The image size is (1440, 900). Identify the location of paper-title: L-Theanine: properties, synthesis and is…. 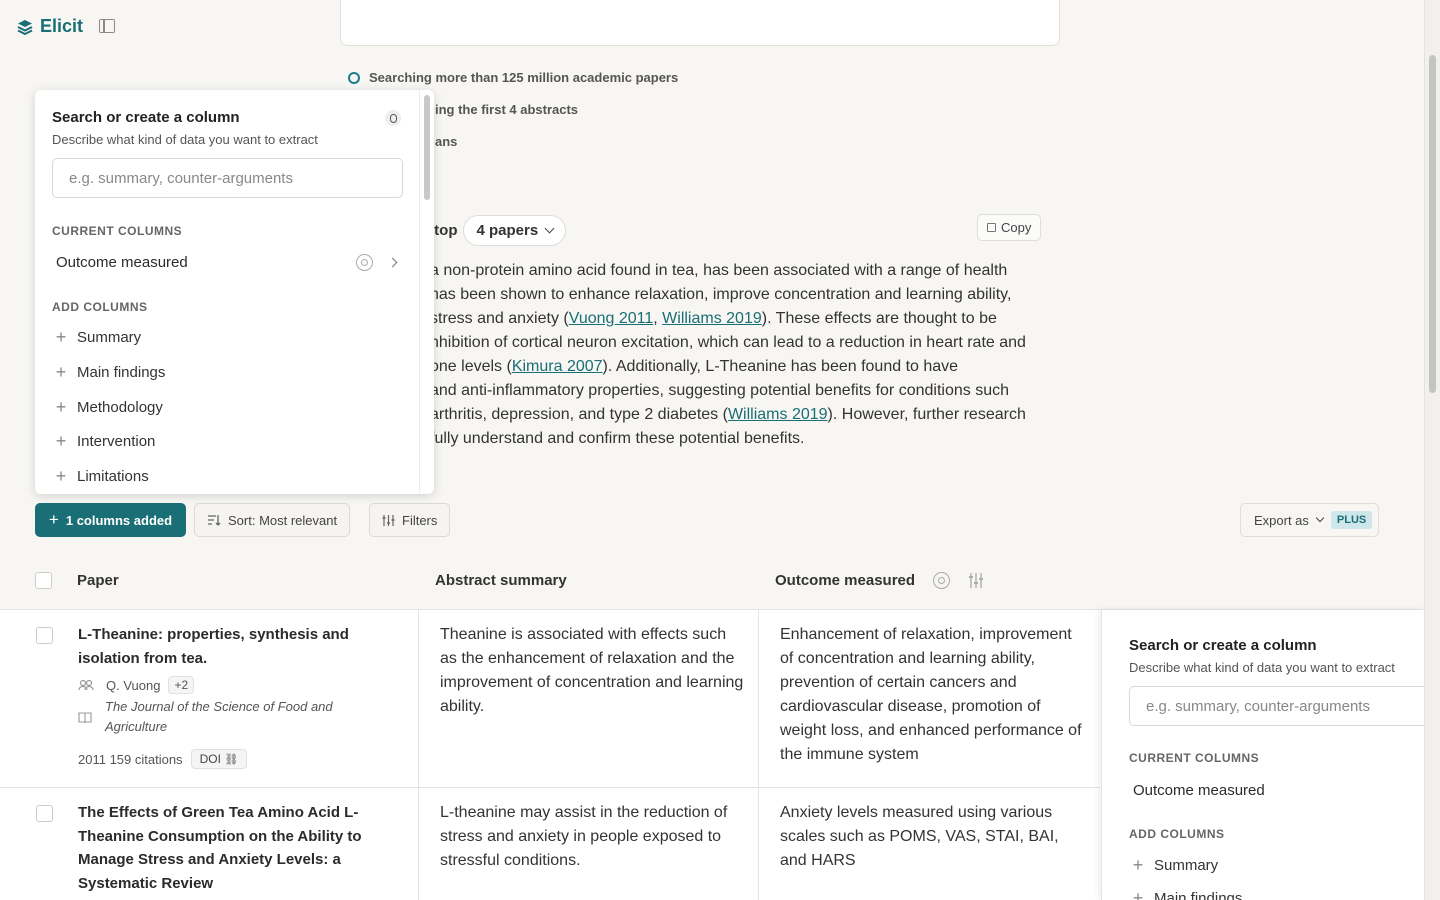
(233, 646).